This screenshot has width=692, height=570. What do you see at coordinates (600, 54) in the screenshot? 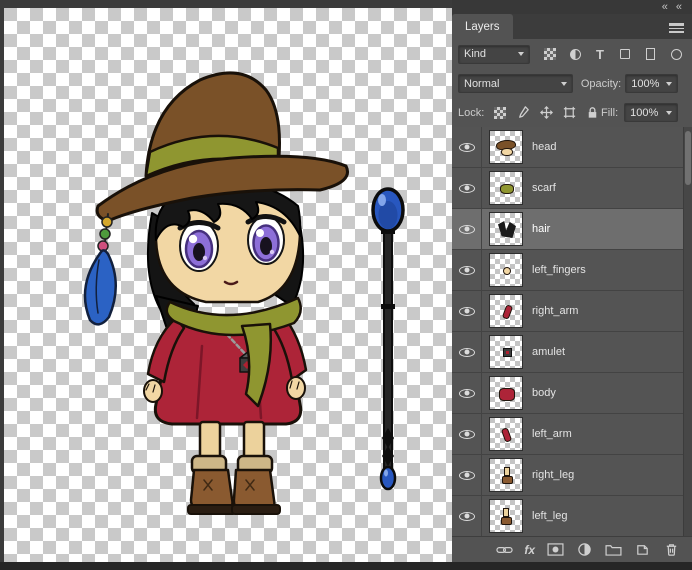
I see `type-filter-icon: T` at bounding box center [600, 54].